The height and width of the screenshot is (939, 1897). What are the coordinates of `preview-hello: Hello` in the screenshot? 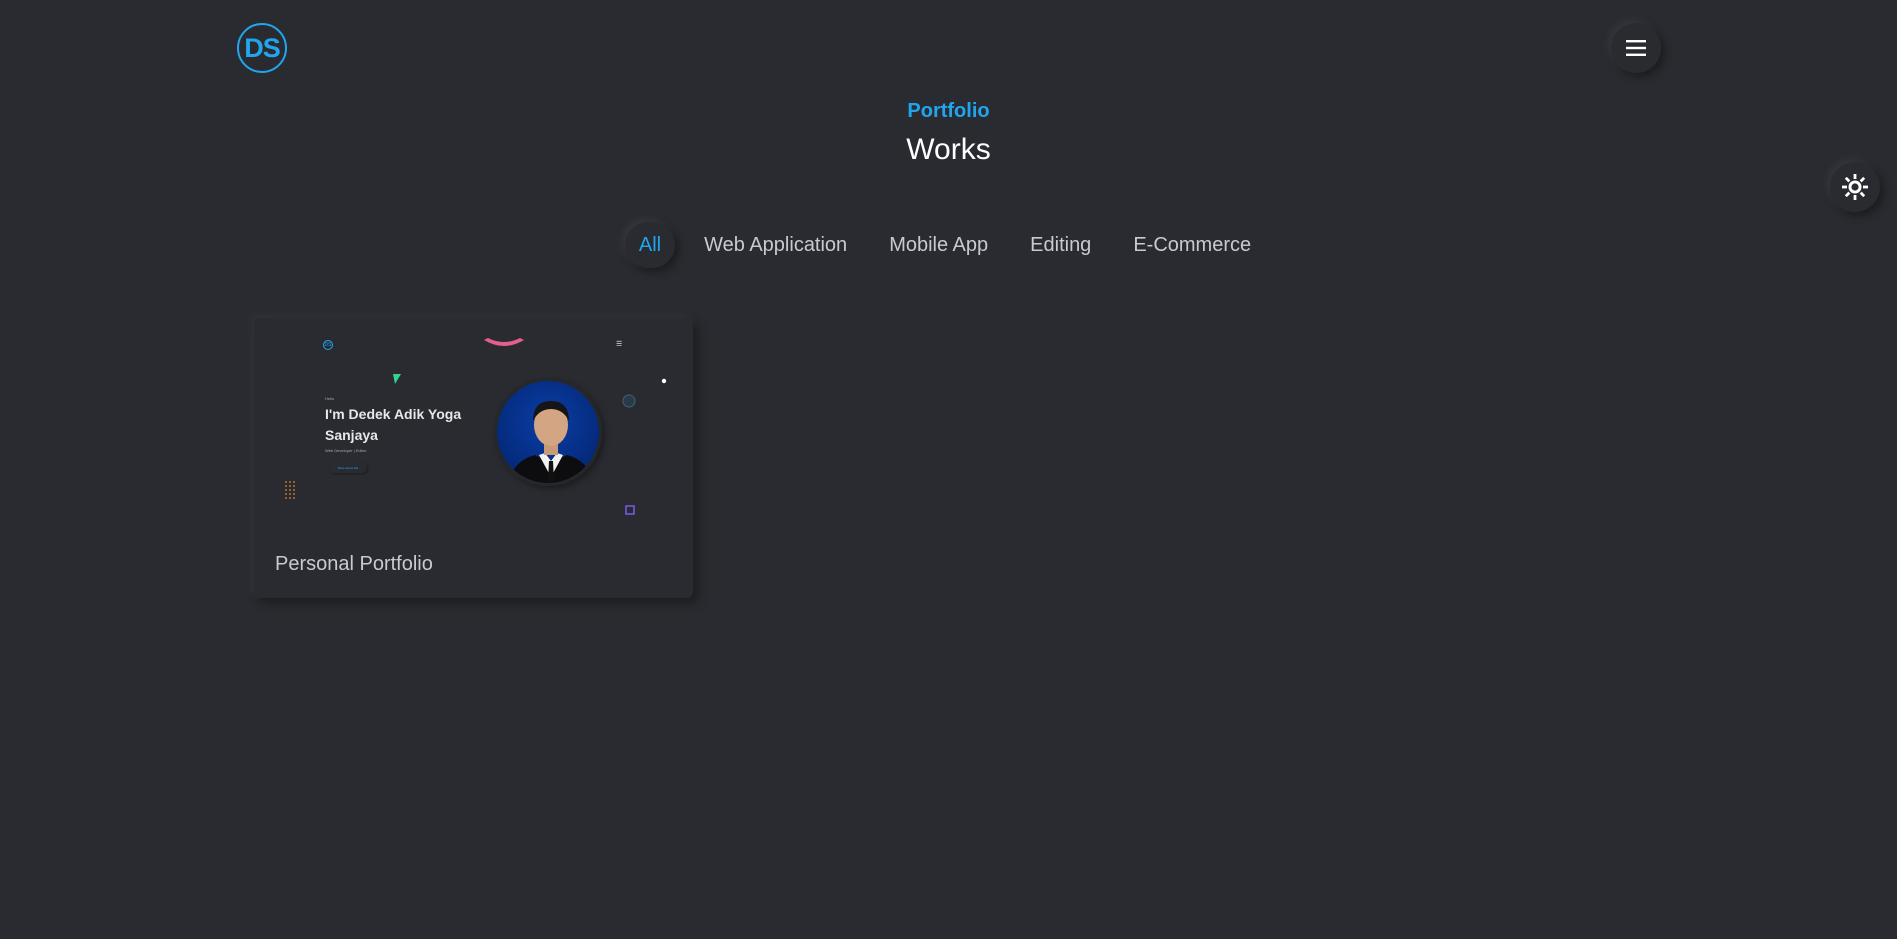 It's located at (330, 398).